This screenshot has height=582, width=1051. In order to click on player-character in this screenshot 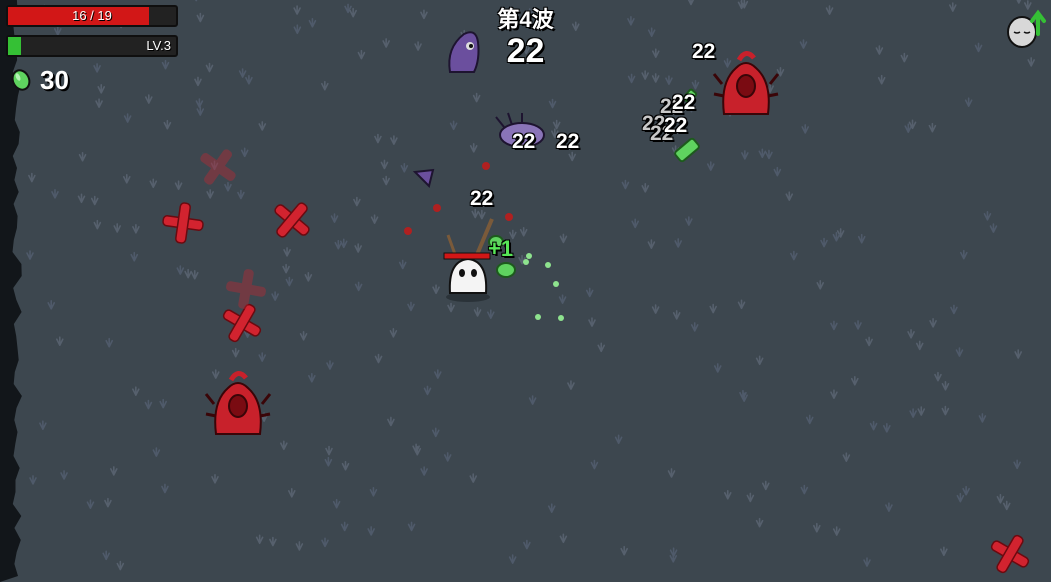, I will do `click(468, 260)`.